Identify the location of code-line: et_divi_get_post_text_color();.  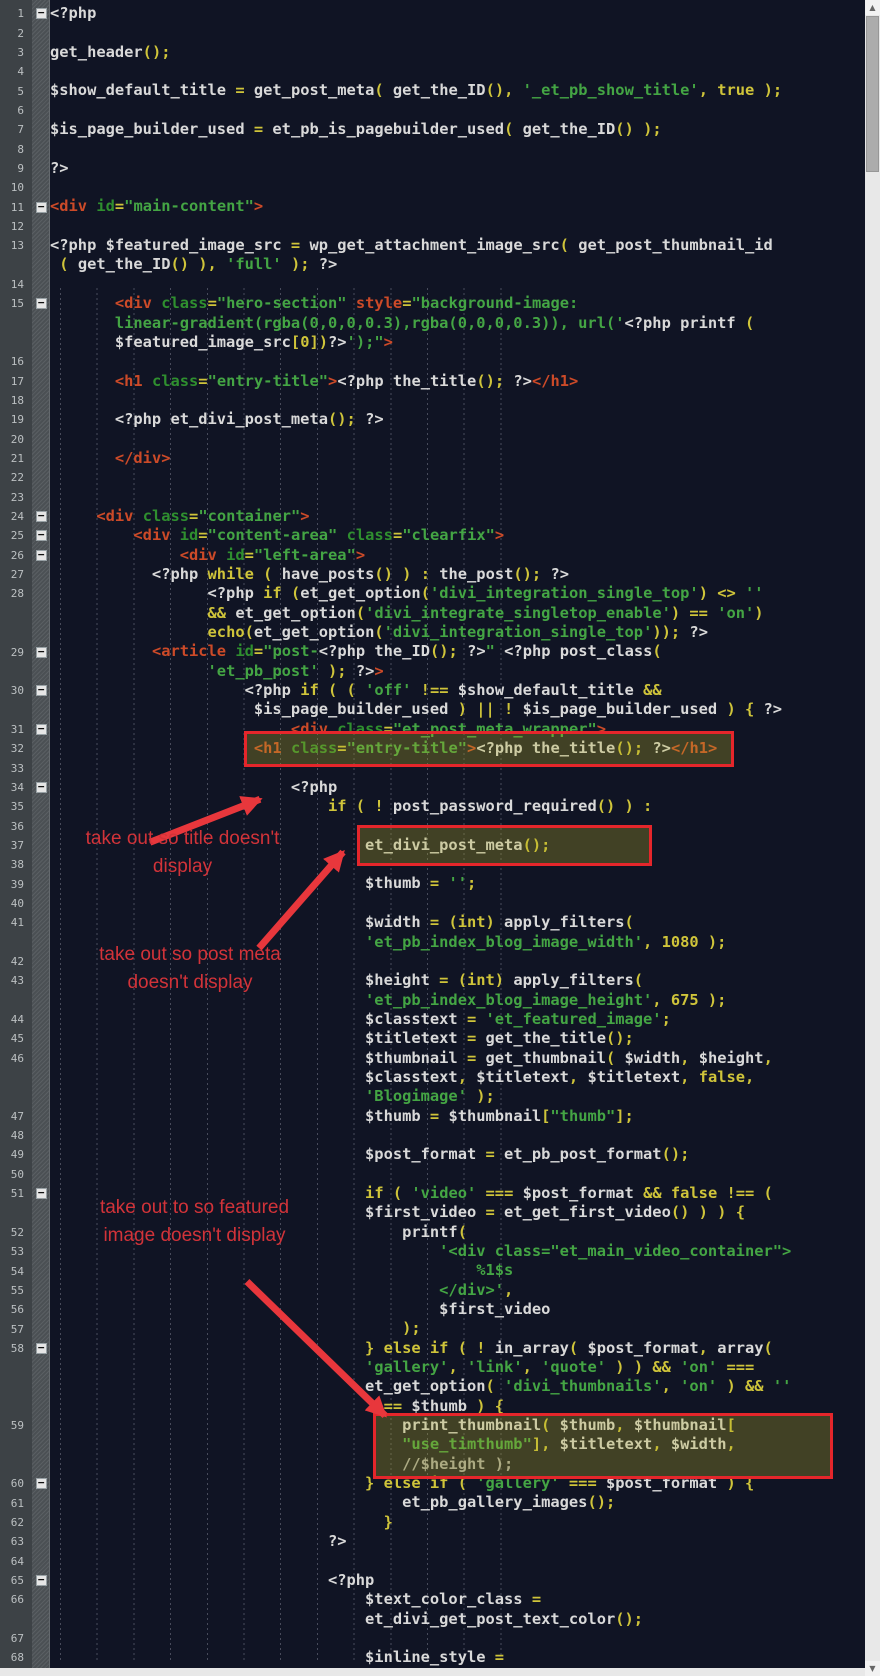
(465, 1619).